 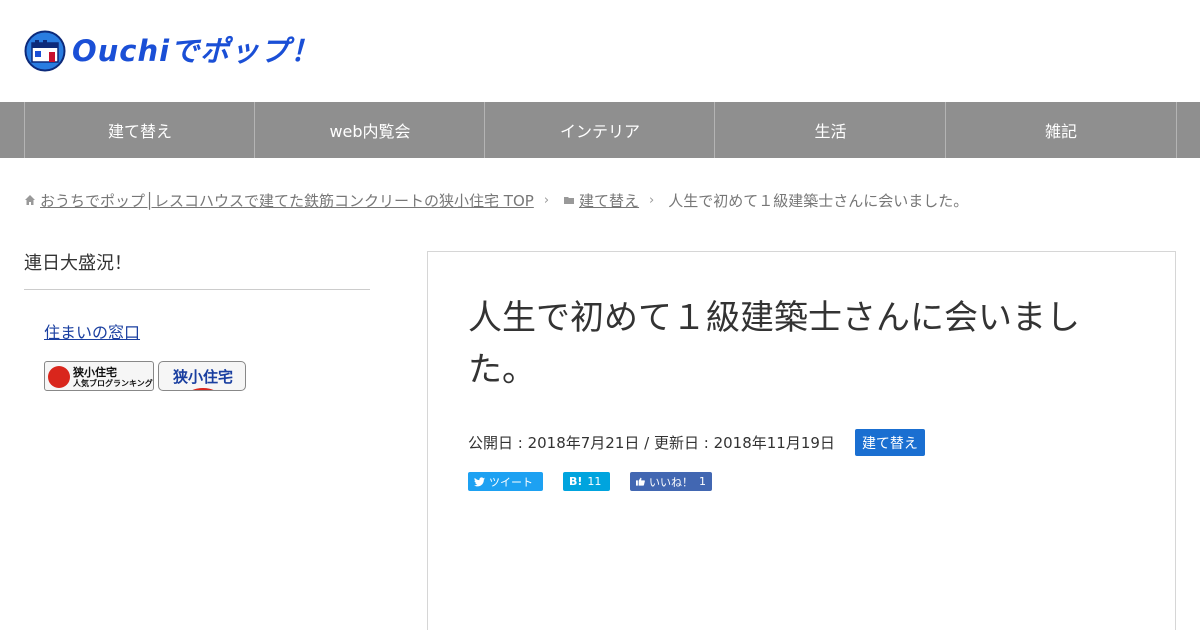 I want to click on category-badge: 建て替え, so click(x=889, y=442).